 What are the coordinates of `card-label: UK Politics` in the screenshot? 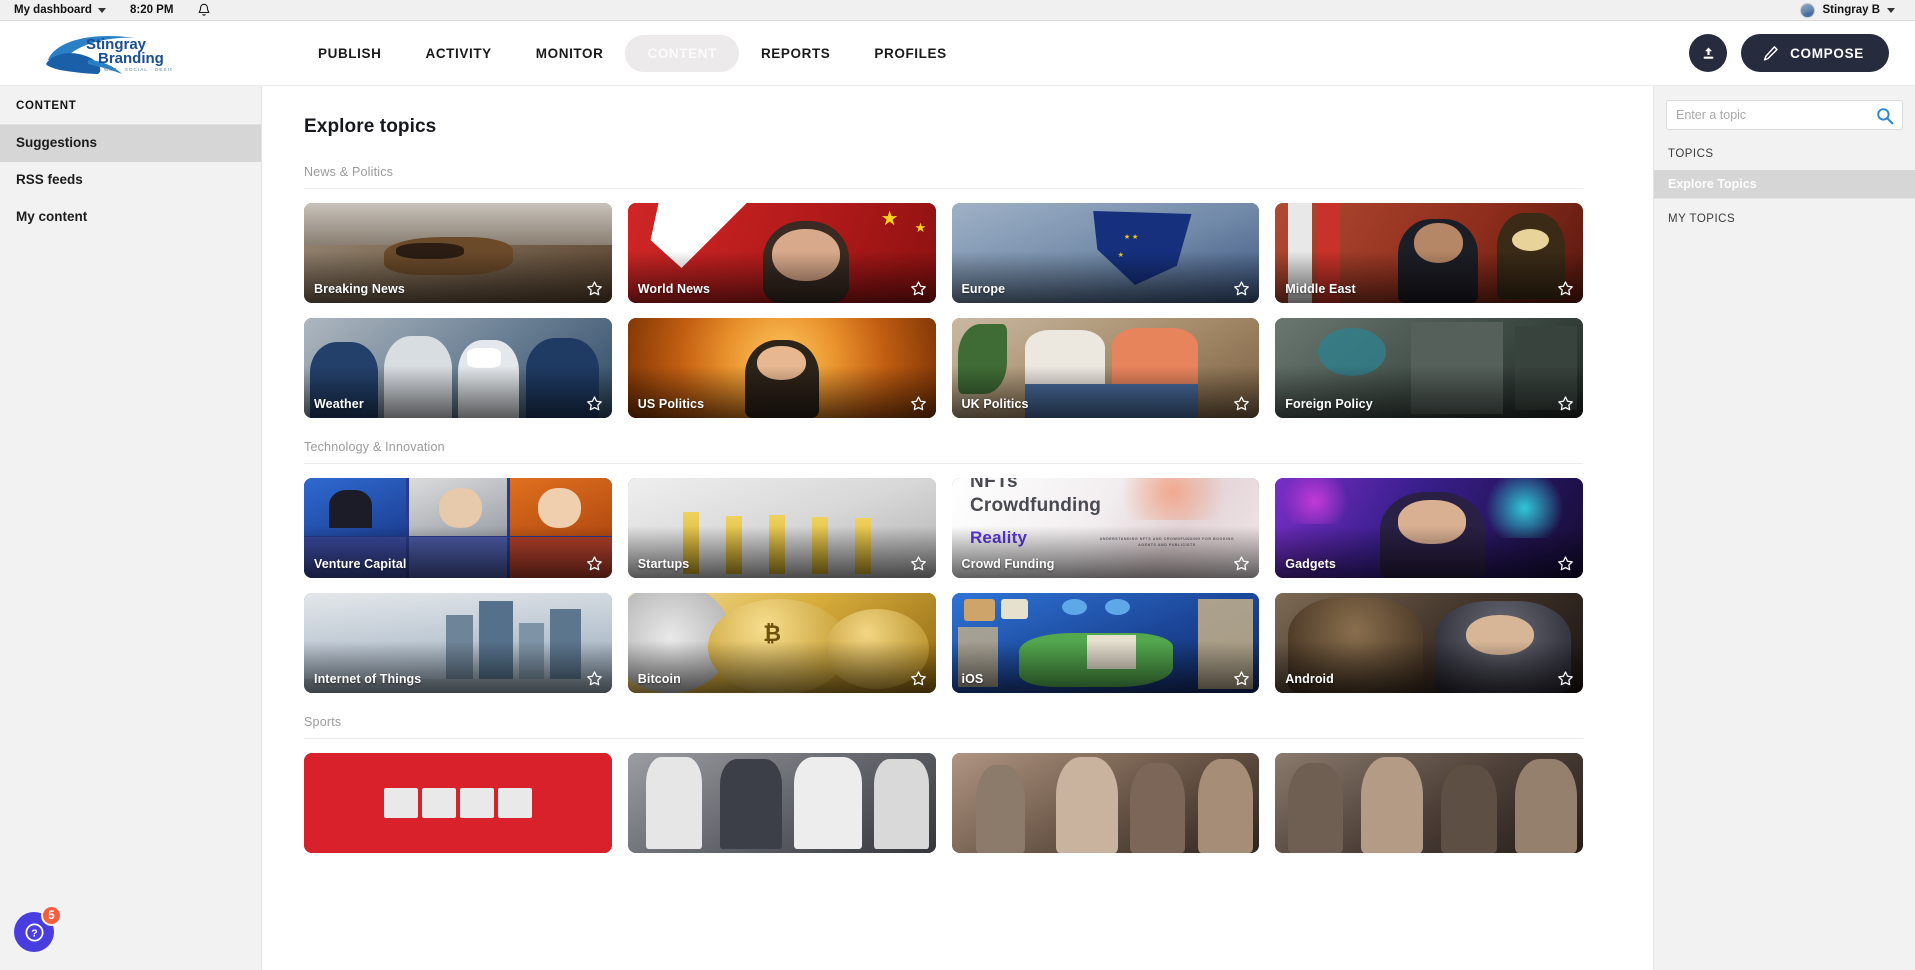 It's located at (995, 404).